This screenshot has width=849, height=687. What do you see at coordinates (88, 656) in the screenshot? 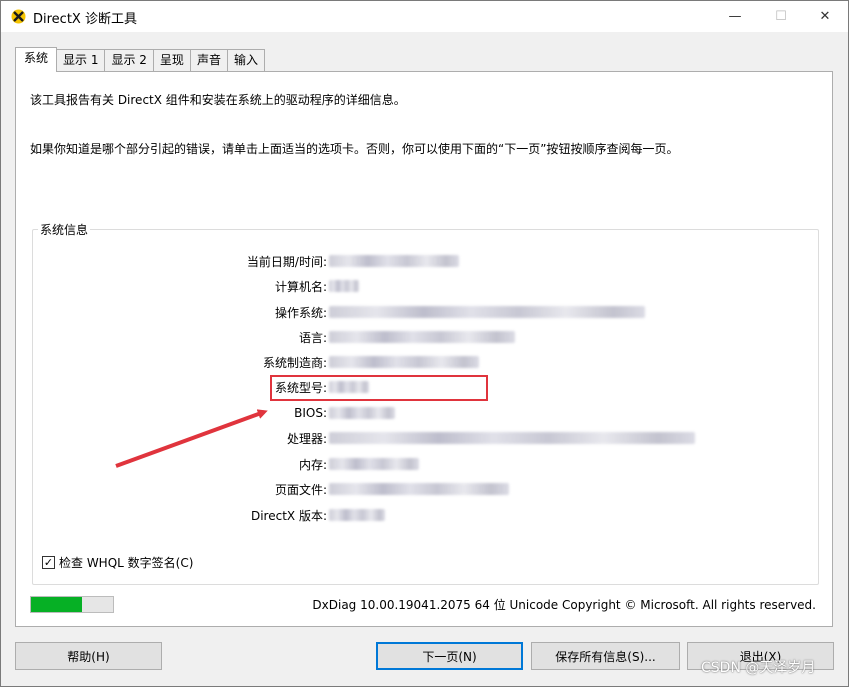
I see `help-button: 帮助(H)` at bounding box center [88, 656].